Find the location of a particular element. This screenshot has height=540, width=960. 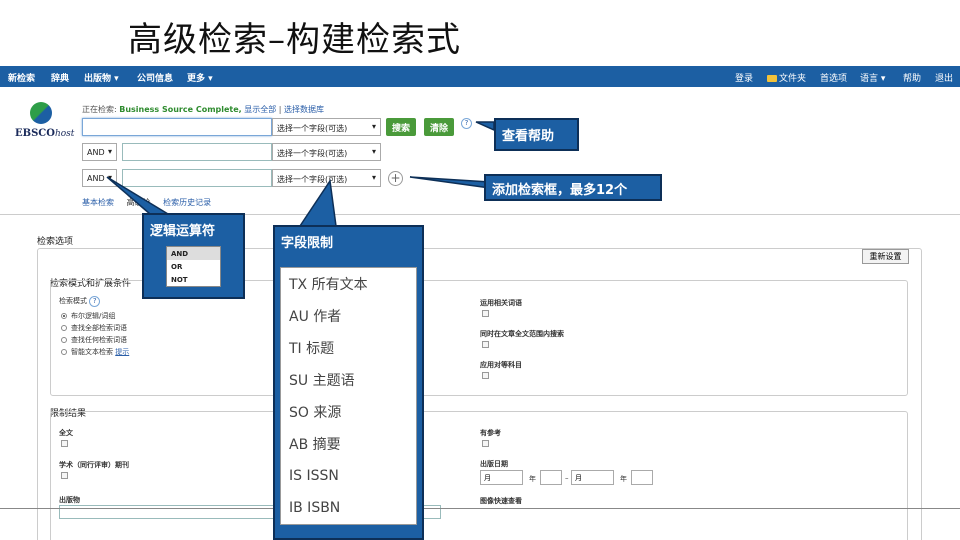

logic-callout: 逻辑运算符 AND OR NOT is located at coordinates (193, 256).